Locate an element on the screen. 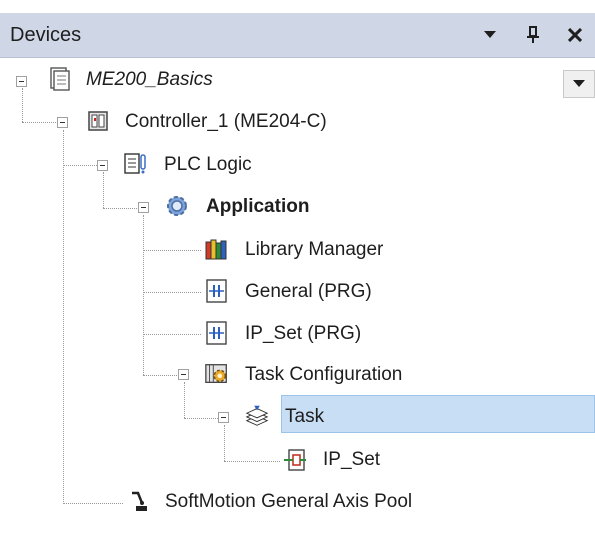  tree-node-label: SoftMotion General Axis Pool is located at coordinates (288, 502).